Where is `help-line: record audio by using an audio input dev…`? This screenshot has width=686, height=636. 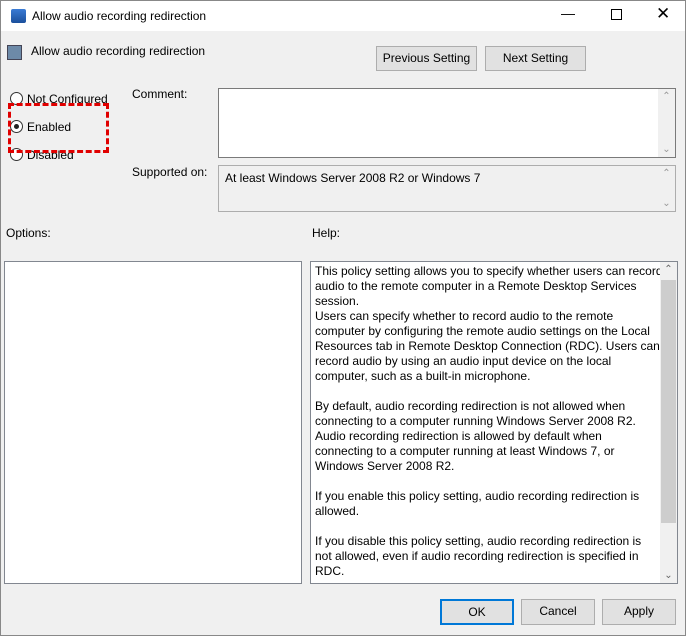 help-line: record audio by using an audio input dev… is located at coordinates (463, 361).